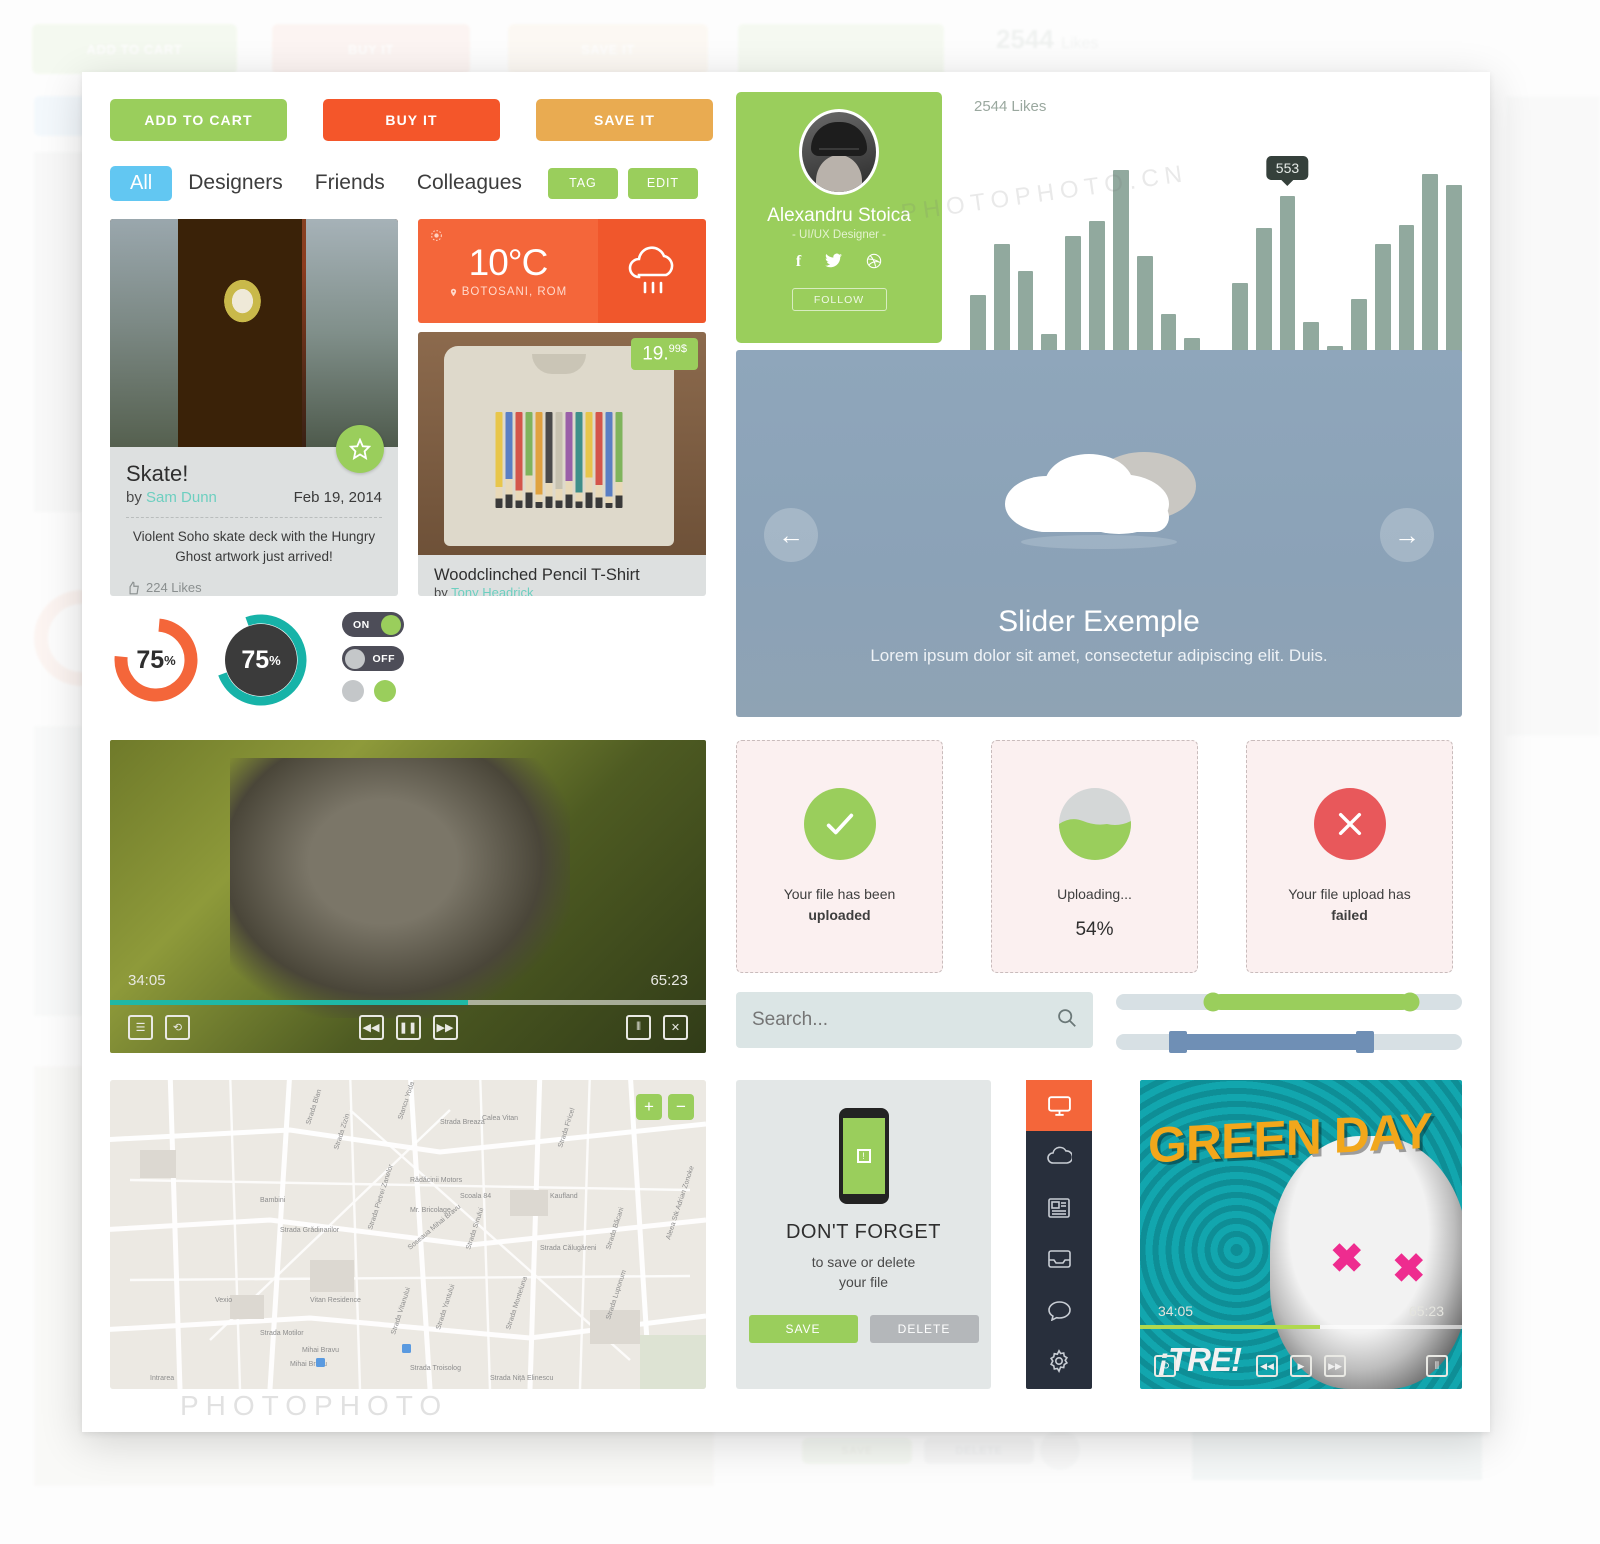 This screenshot has height=1544, width=1600. Describe the element at coordinates (254, 587) in the screenshot. I see `skate-likes: 224 Likes` at that location.